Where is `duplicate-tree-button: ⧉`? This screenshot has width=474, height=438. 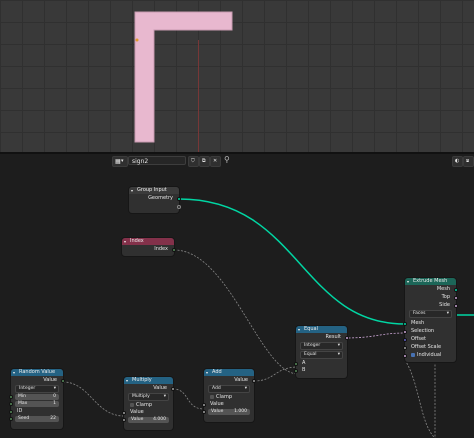 duplicate-tree-button: ⧉ is located at coordinates (204, 161).